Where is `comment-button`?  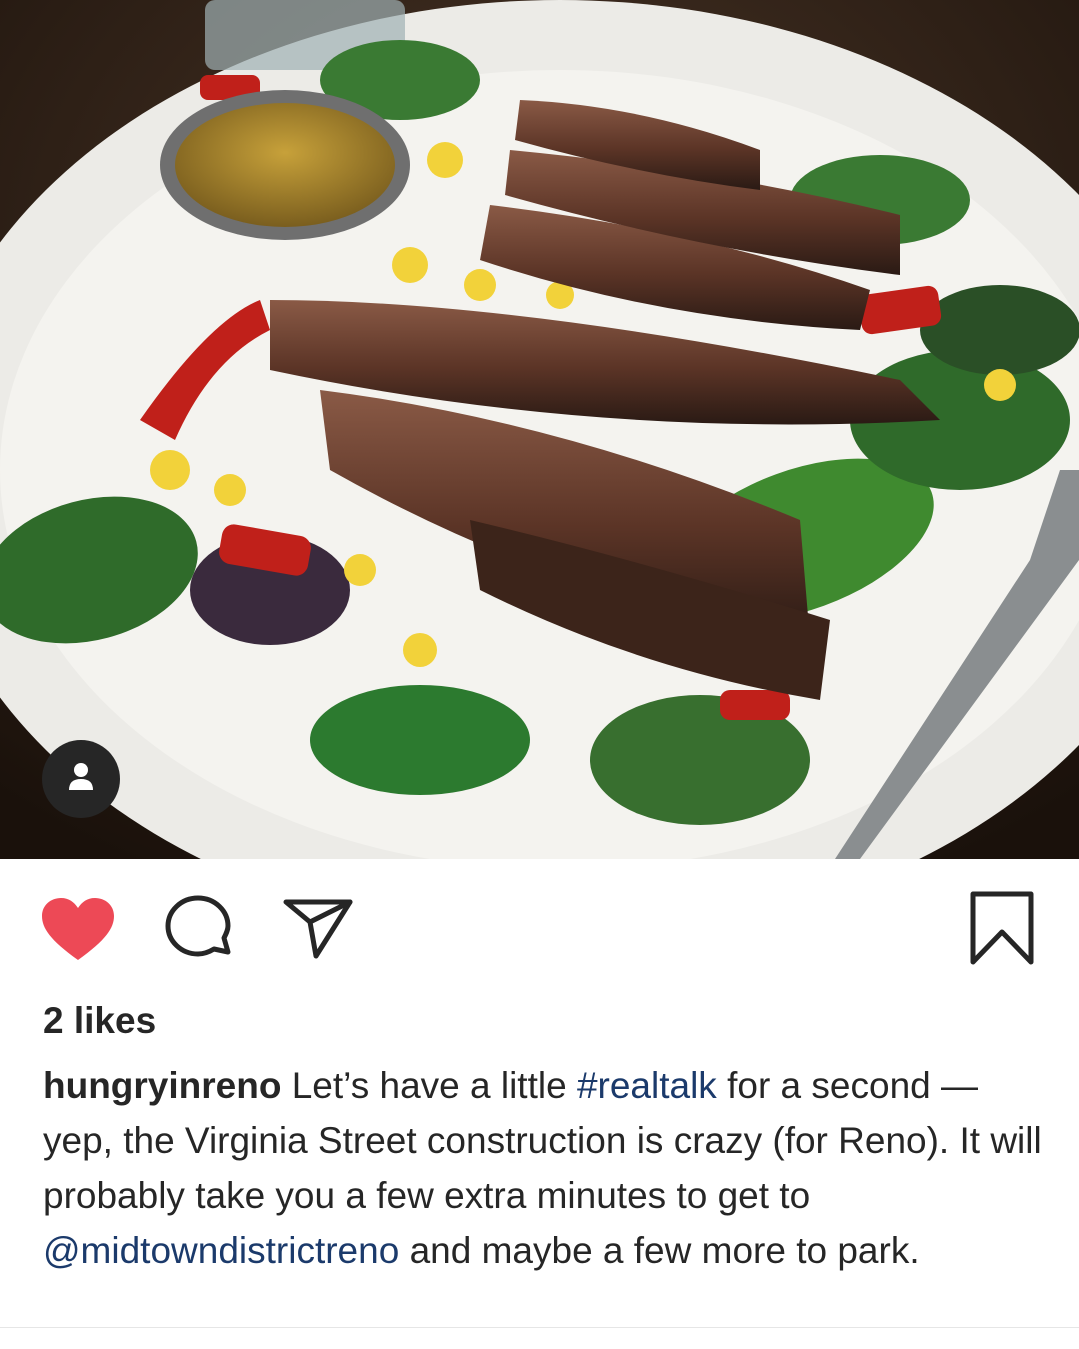 comment-button is located at coordinates (198, 930).